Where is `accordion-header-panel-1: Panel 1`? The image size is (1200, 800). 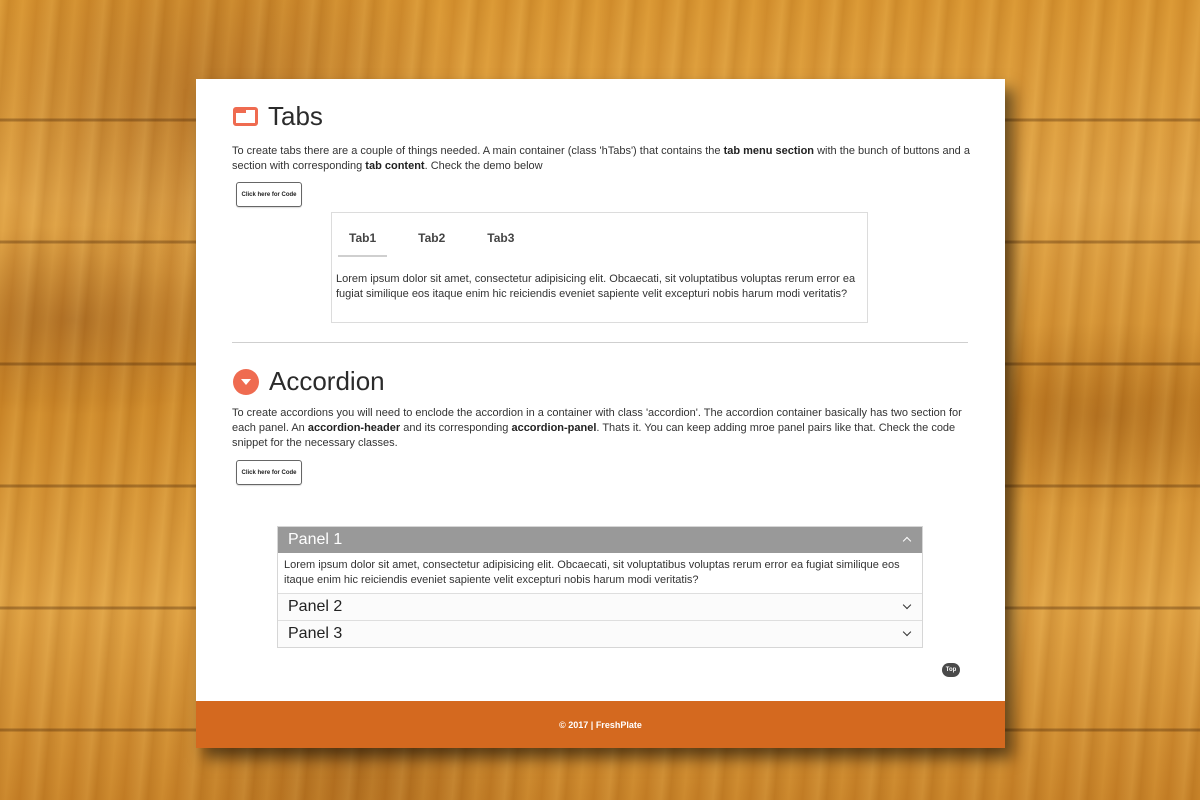 accordion-header-panel-1: Panel 1 is located at coordinates (600, 540).